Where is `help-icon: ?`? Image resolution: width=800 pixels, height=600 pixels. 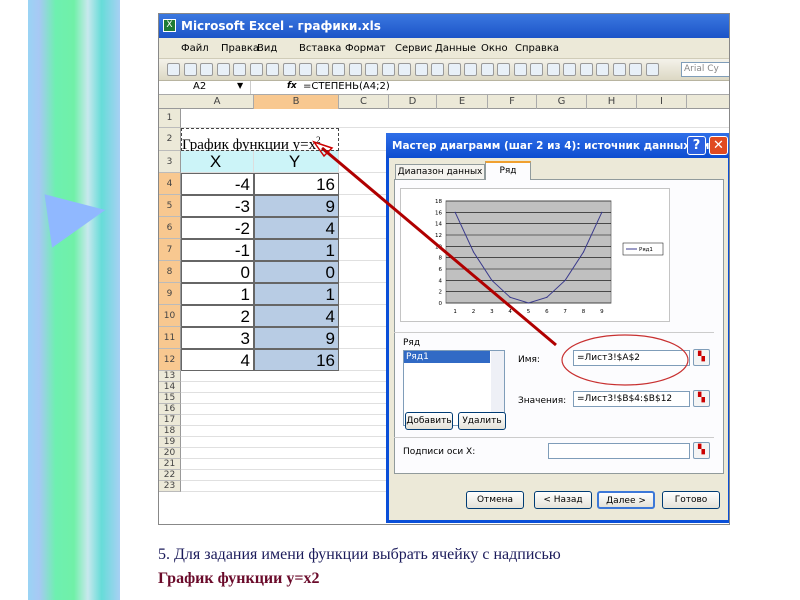
help-icon: ? is located at coordinates (696, 145).